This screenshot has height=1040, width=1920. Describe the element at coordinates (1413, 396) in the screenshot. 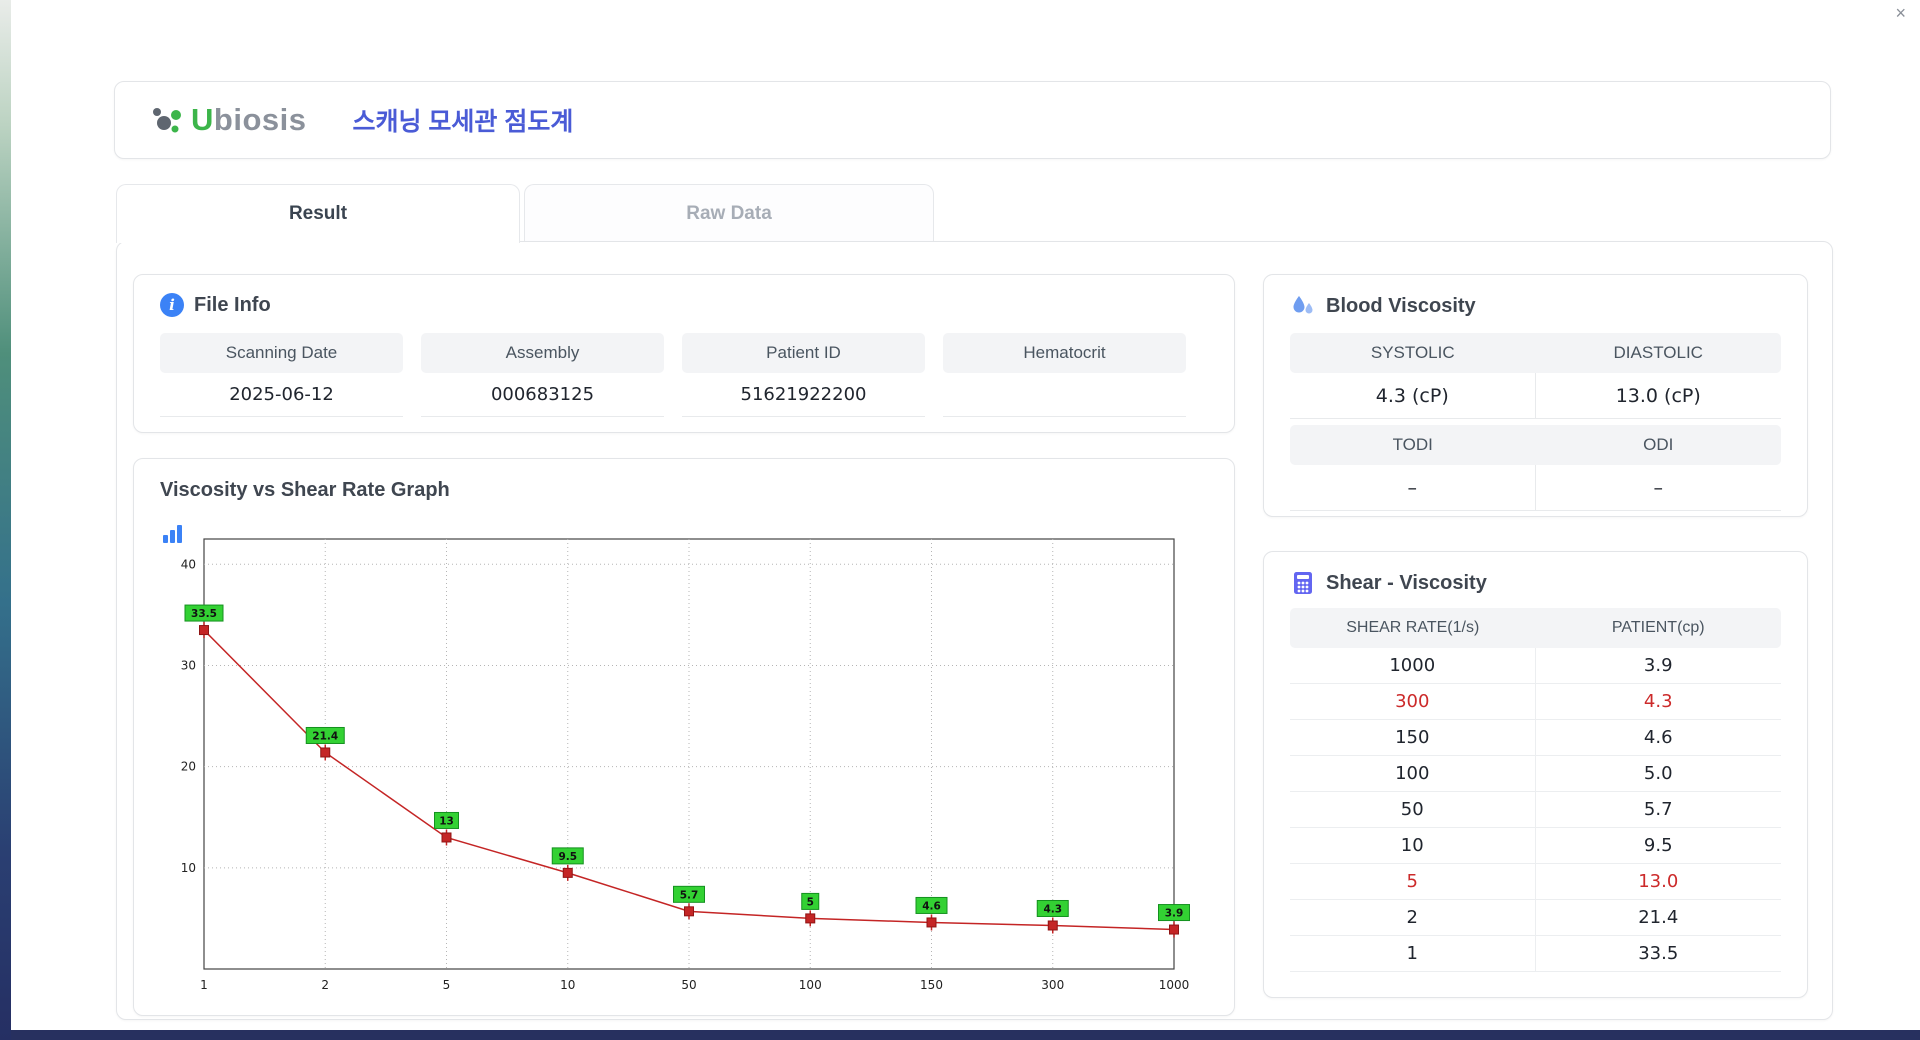

I see `systolic-value: 4.3 (cP)` at that location.